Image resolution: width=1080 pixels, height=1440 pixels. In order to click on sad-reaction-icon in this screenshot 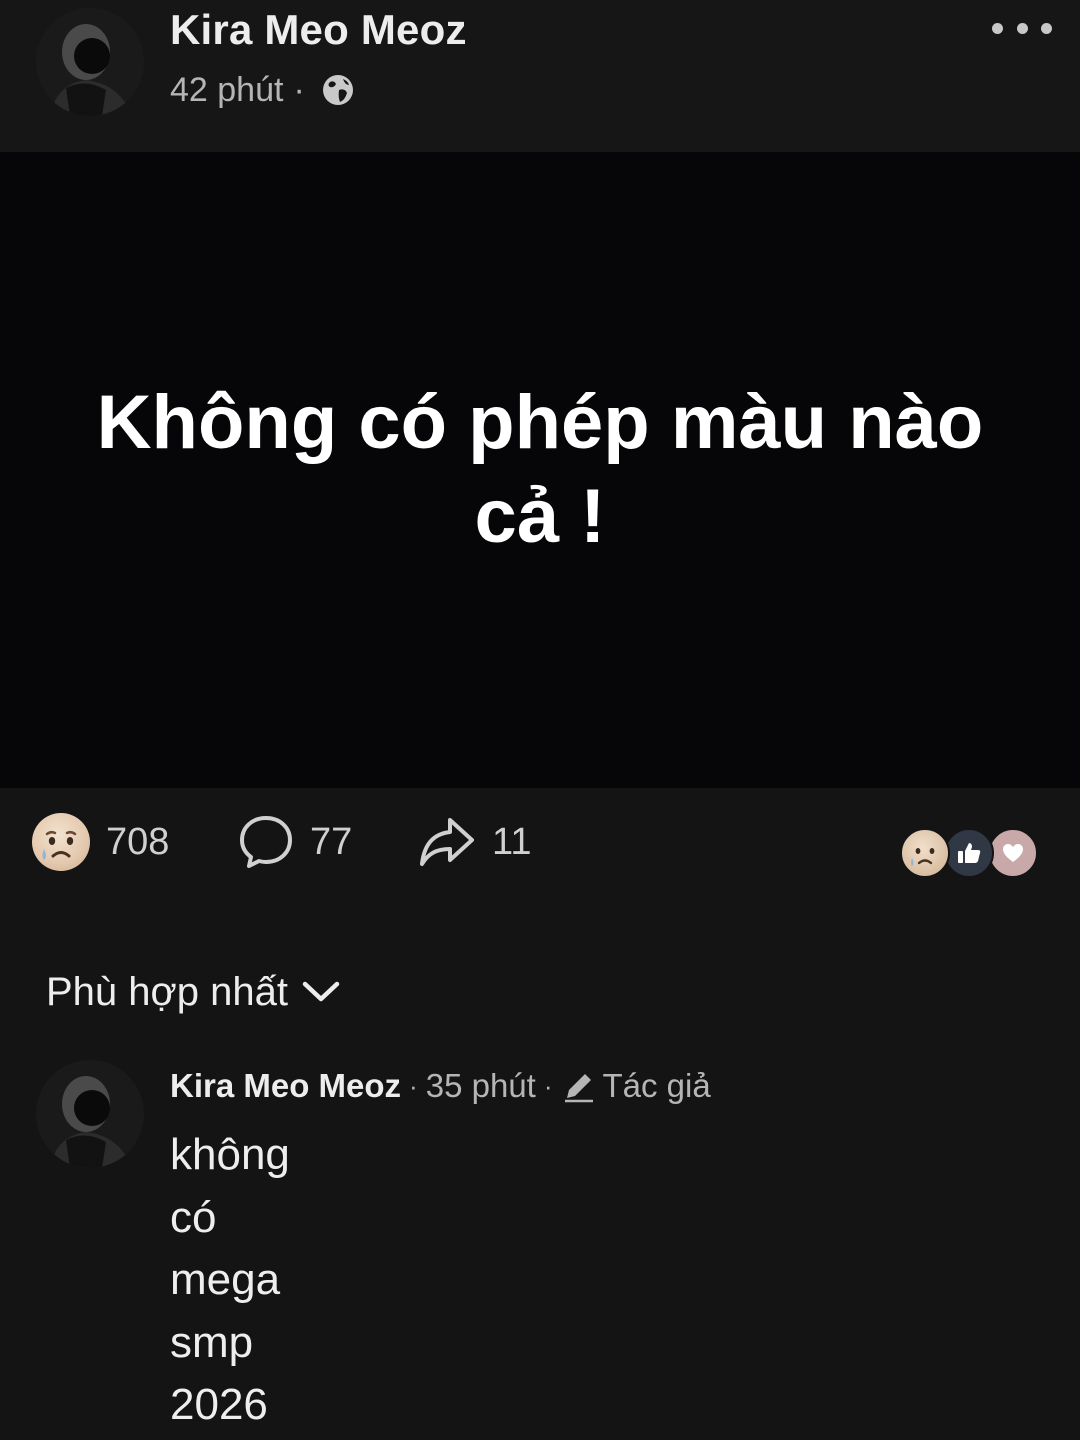, I will do `click(925, 853)`.